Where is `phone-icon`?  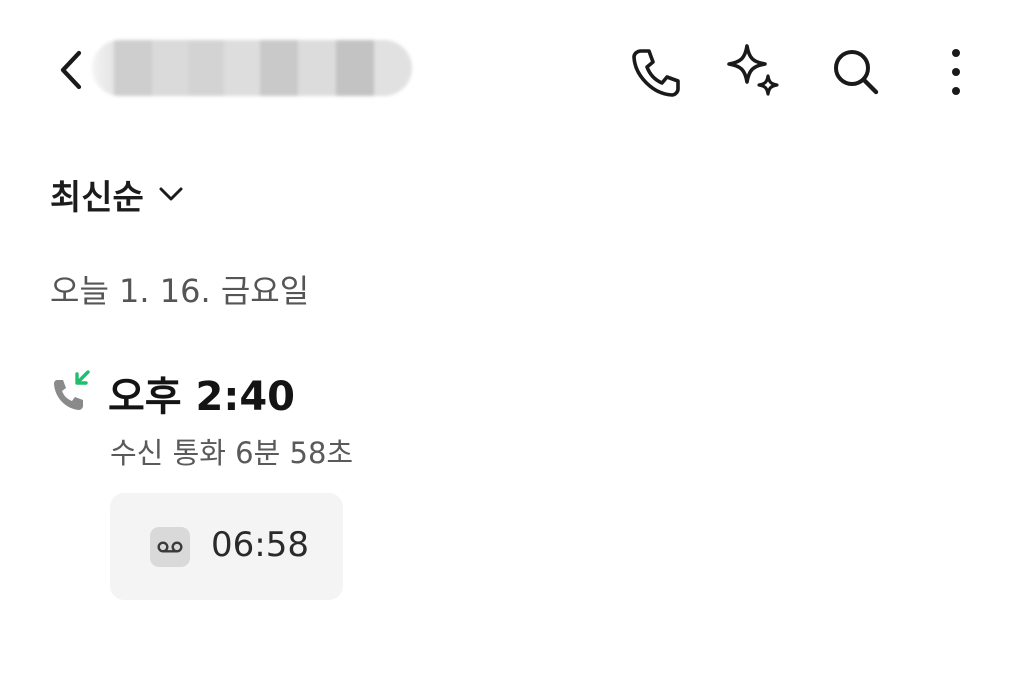 phone-icon is located at coordinates (656, 73).